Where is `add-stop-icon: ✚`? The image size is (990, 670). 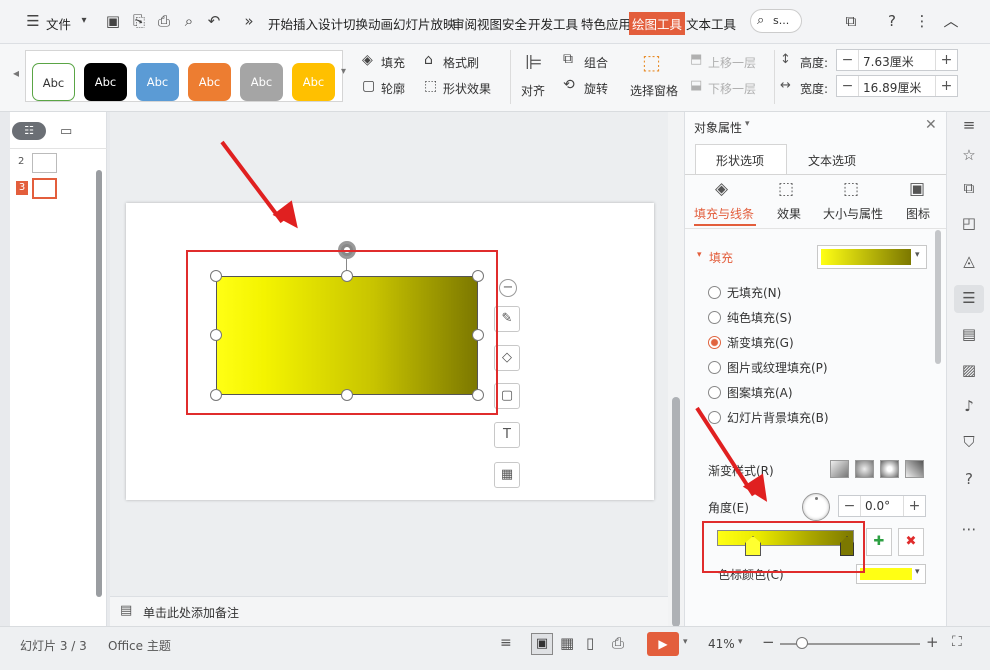
add-stop-icon: ✚ is located at coordinates (879, 542).